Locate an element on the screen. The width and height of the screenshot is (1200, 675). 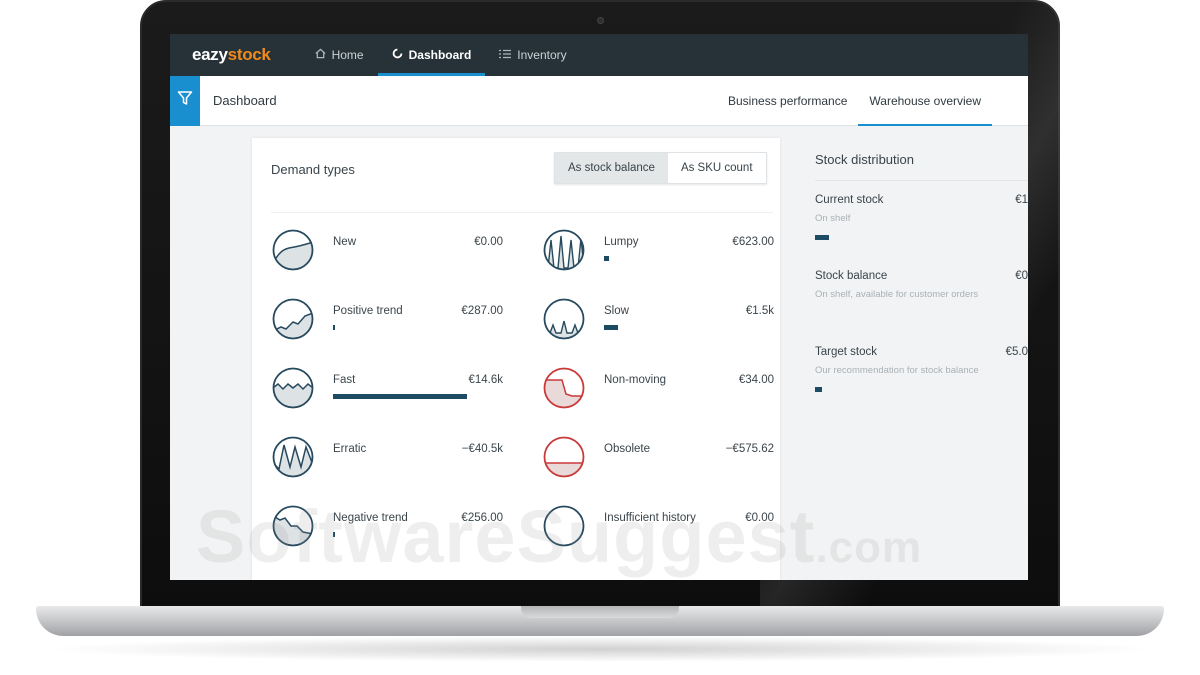
dashboard-icon is located at coordinates (397, 55).